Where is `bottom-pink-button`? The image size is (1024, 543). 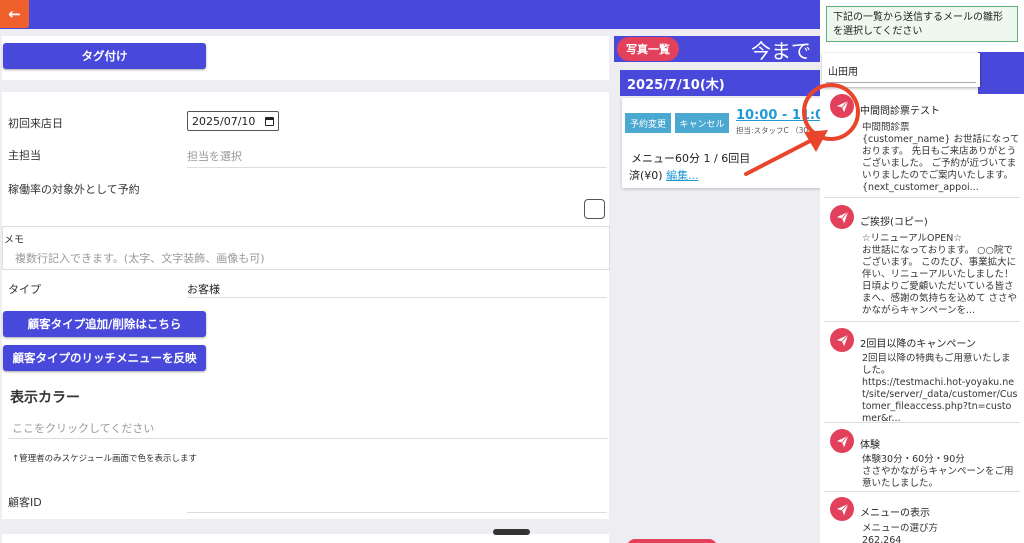
bottom-pink-button is located at coordinates (672, 541).